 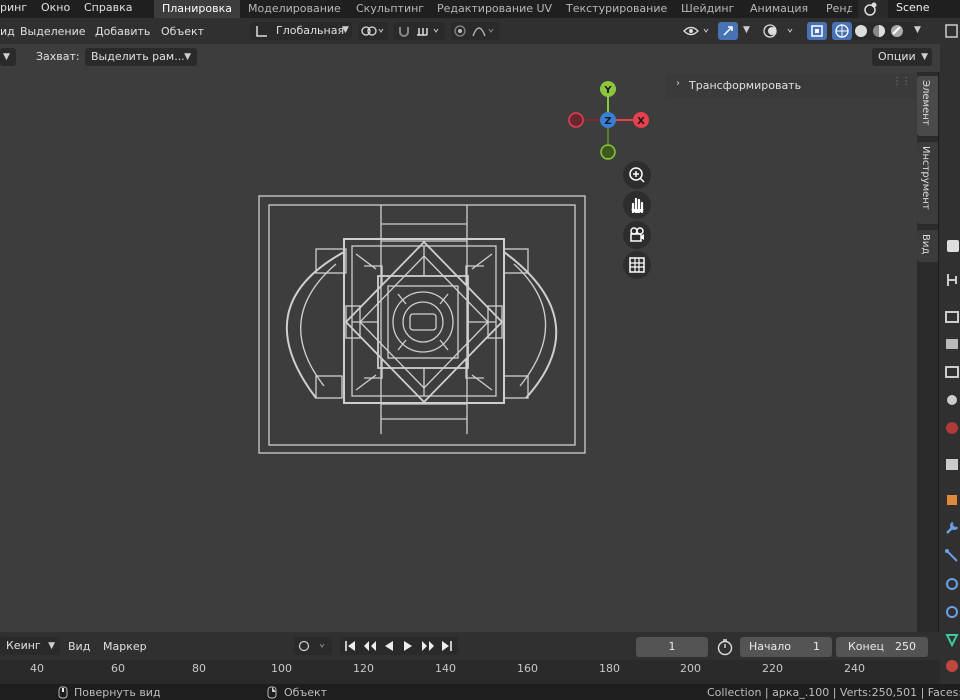 What do you see at coordinates (952, 31) in the screenshot?
I see `editor-type-icon` at bounding box center [952, 31].